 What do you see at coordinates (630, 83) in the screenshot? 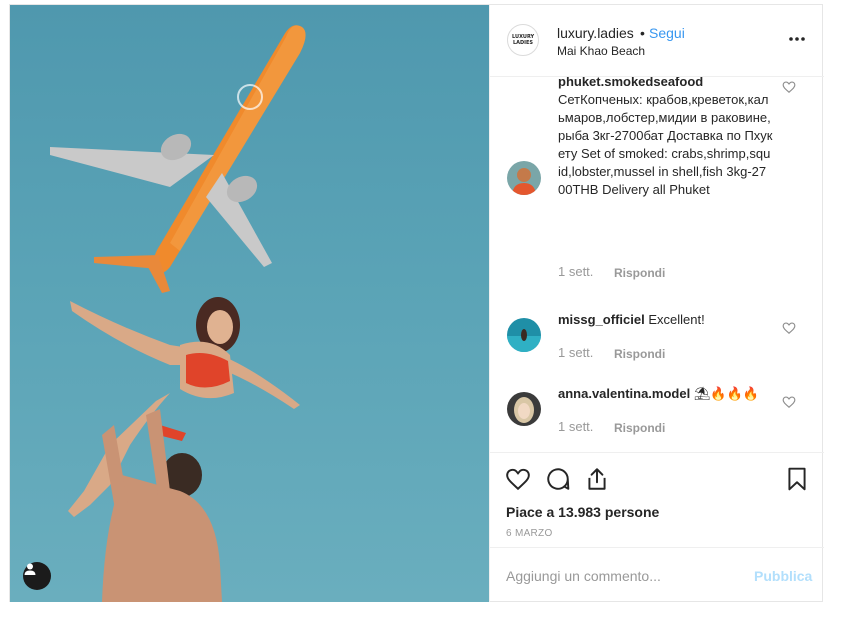
I see `commenter-username: phuket.smokedseafood` at bounding box center [630, 83].